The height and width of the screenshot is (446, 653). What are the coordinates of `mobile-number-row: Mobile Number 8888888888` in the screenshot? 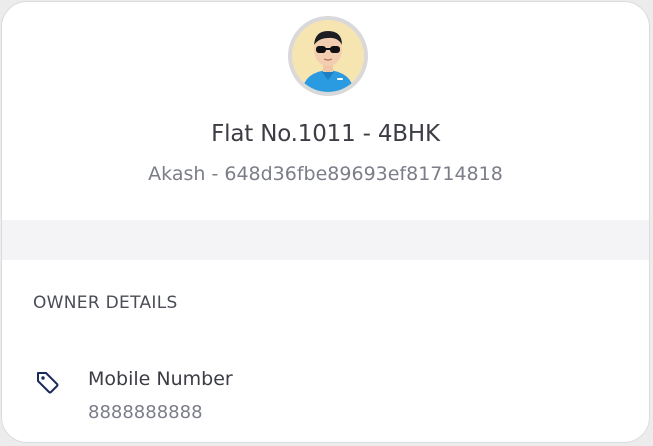 It's located at (324, 397).